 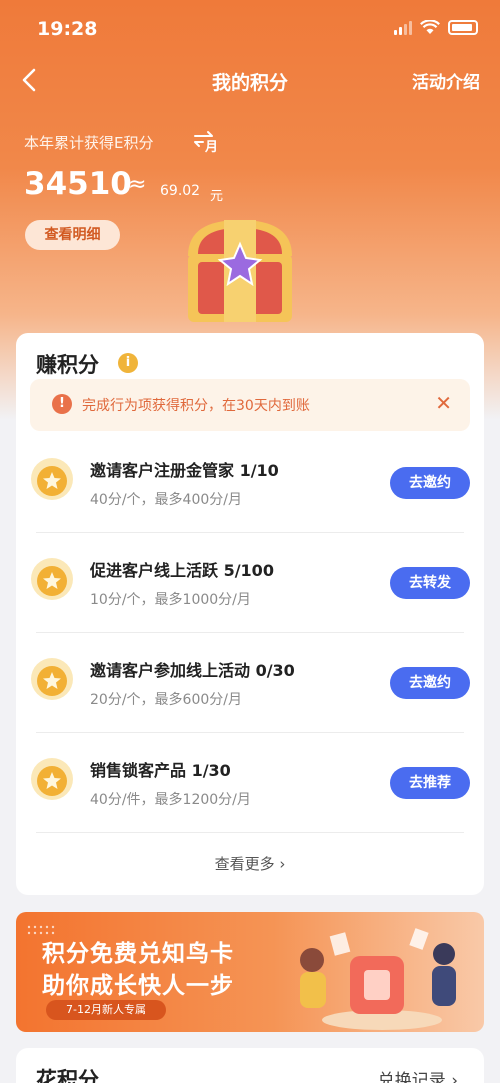 I want to click on view-details-button: 查看明细, so click(x=72, y=235).